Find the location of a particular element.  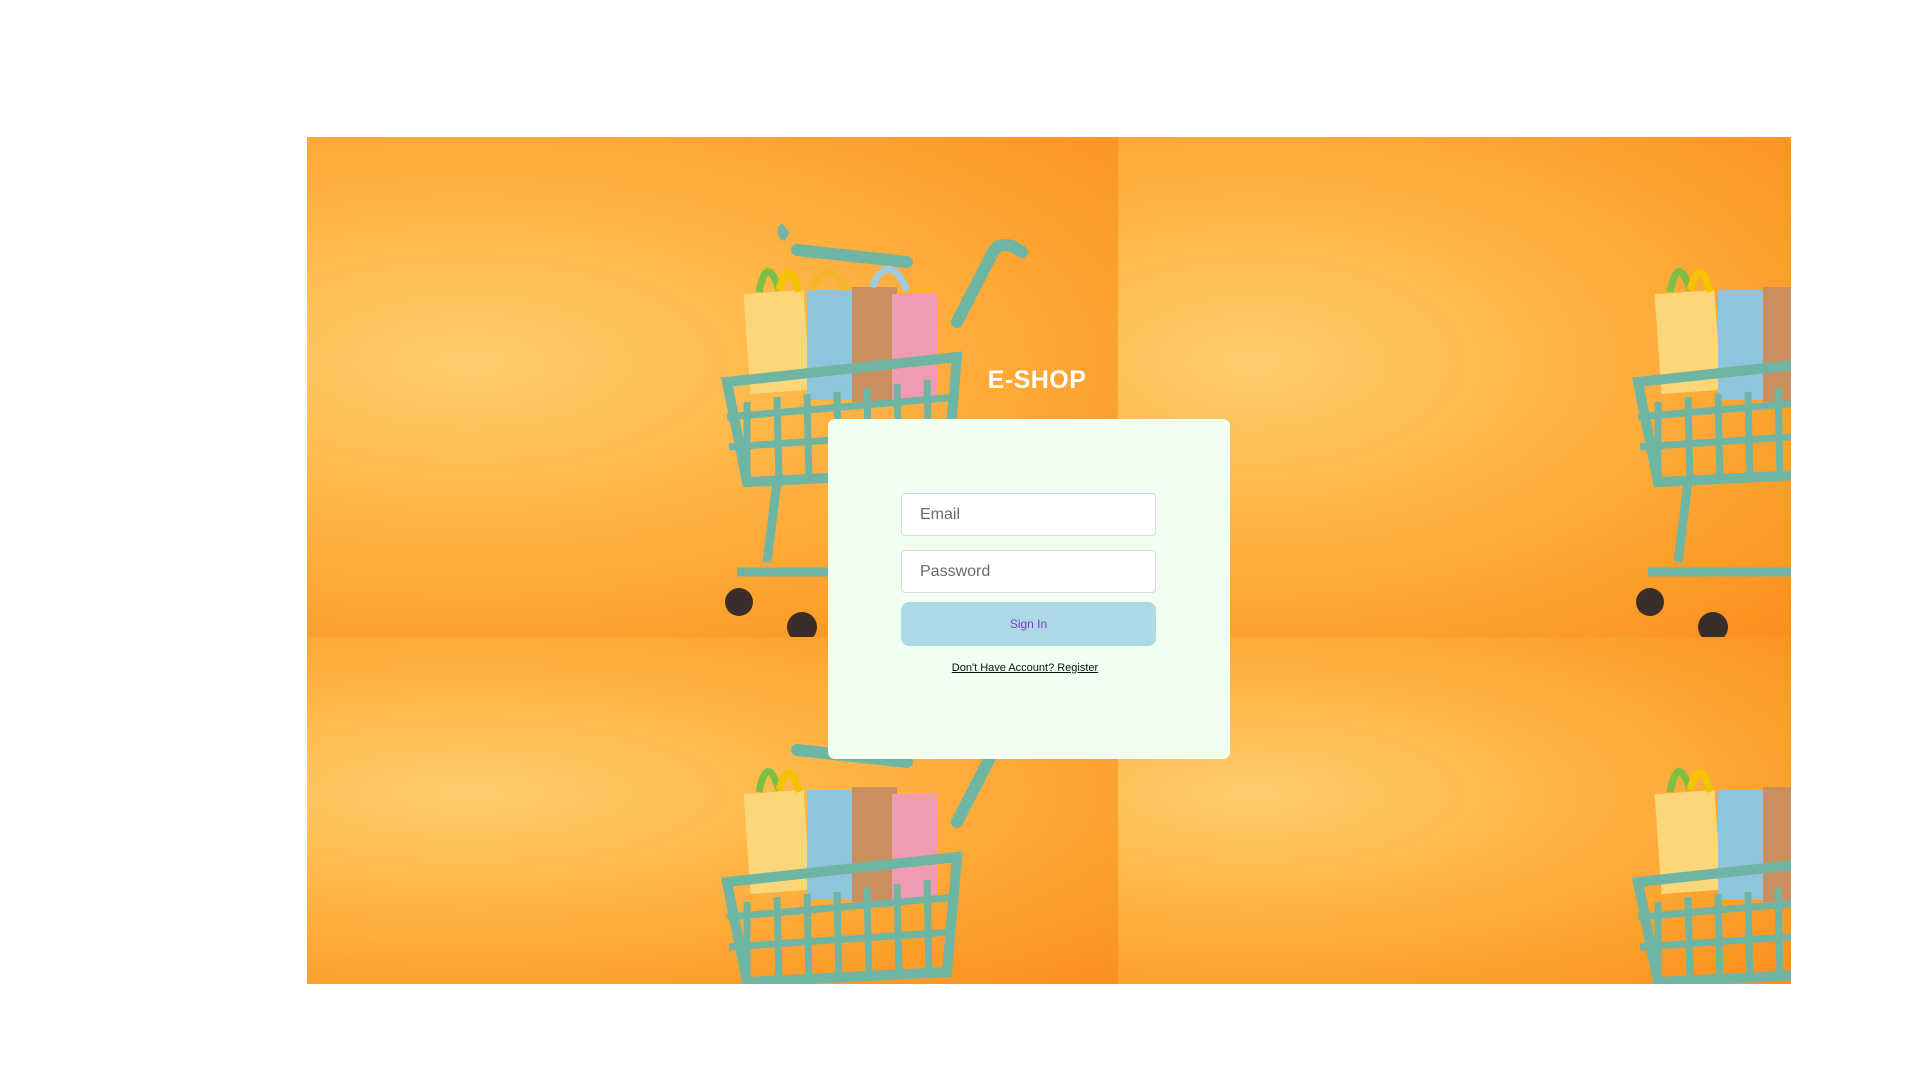

login-card: Sign In Don't Have Account? Register is located at coordinates (1029, 589).